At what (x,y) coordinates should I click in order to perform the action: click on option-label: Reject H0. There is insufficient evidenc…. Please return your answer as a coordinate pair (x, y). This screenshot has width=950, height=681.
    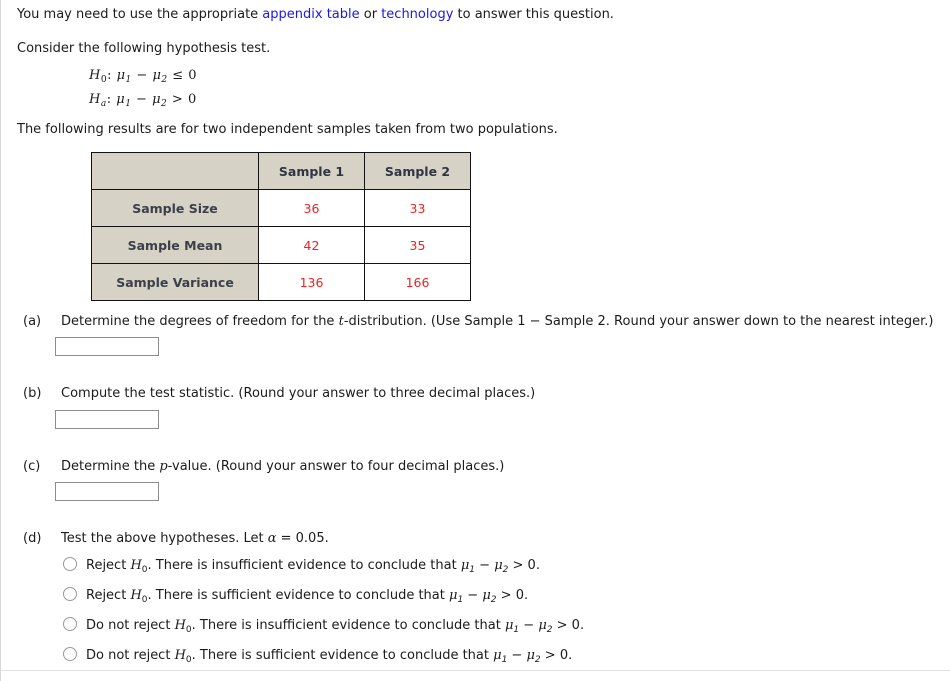
    Looking at the image, I should click on (313, 566).